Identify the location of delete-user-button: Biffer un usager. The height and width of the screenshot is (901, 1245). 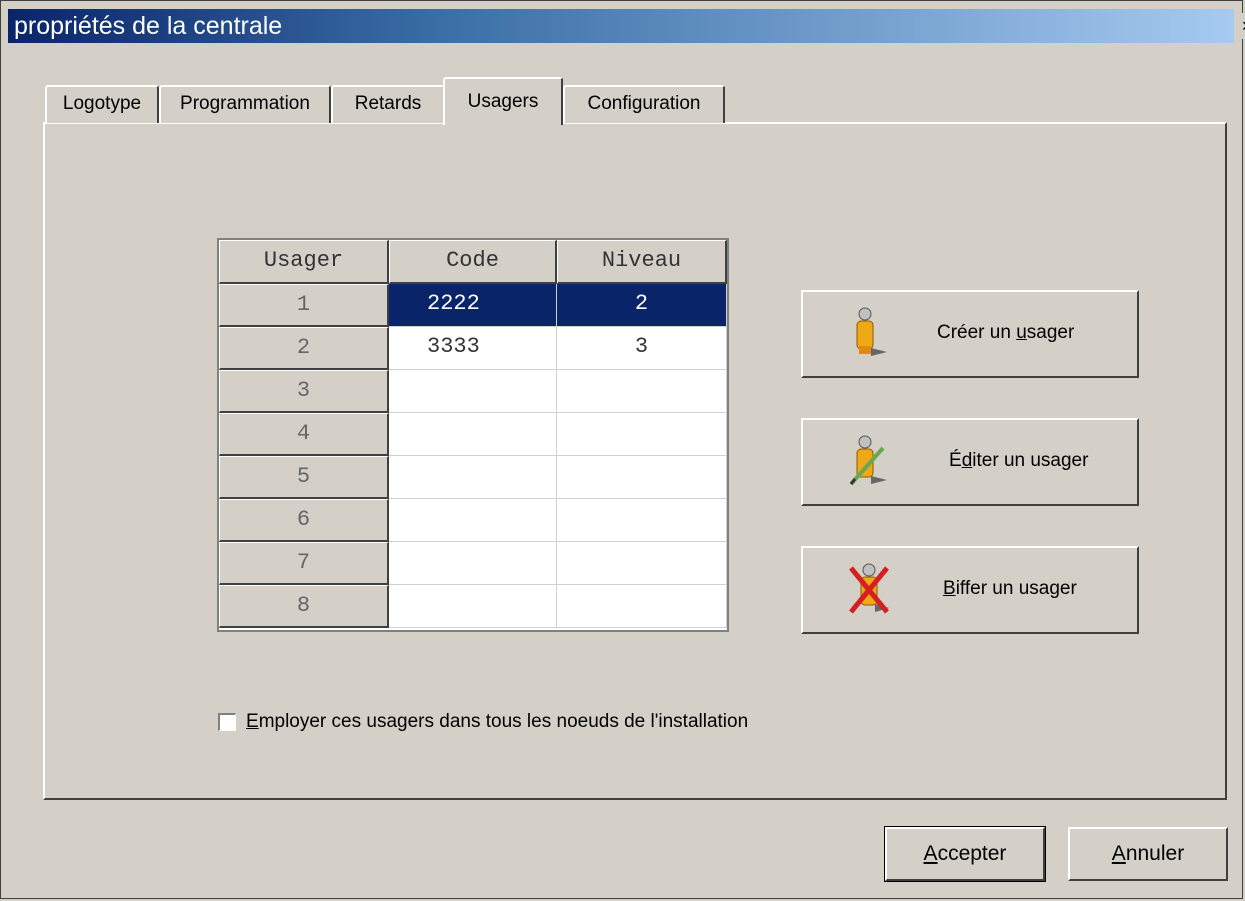
(970, 590).